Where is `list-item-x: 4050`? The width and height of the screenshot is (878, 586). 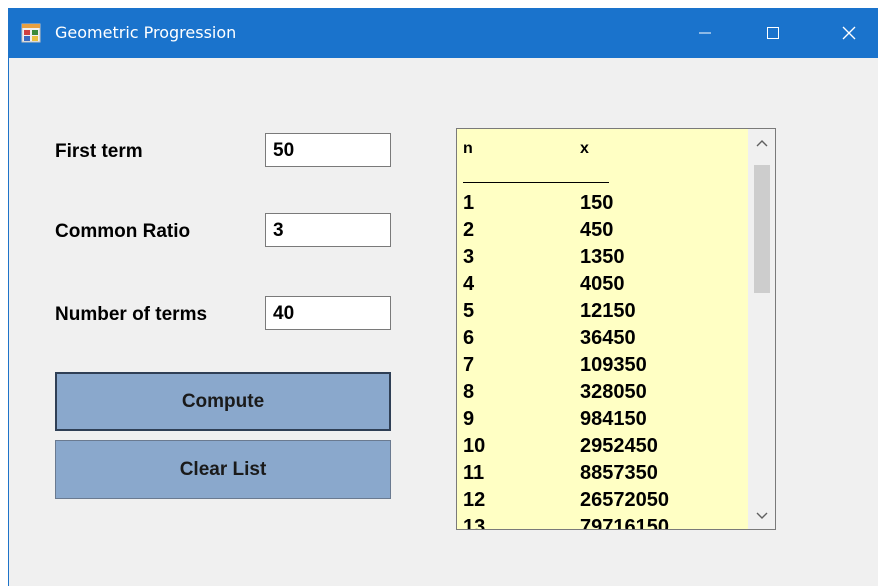
list-item-x: 4050 is located at coordinates (602, 284).